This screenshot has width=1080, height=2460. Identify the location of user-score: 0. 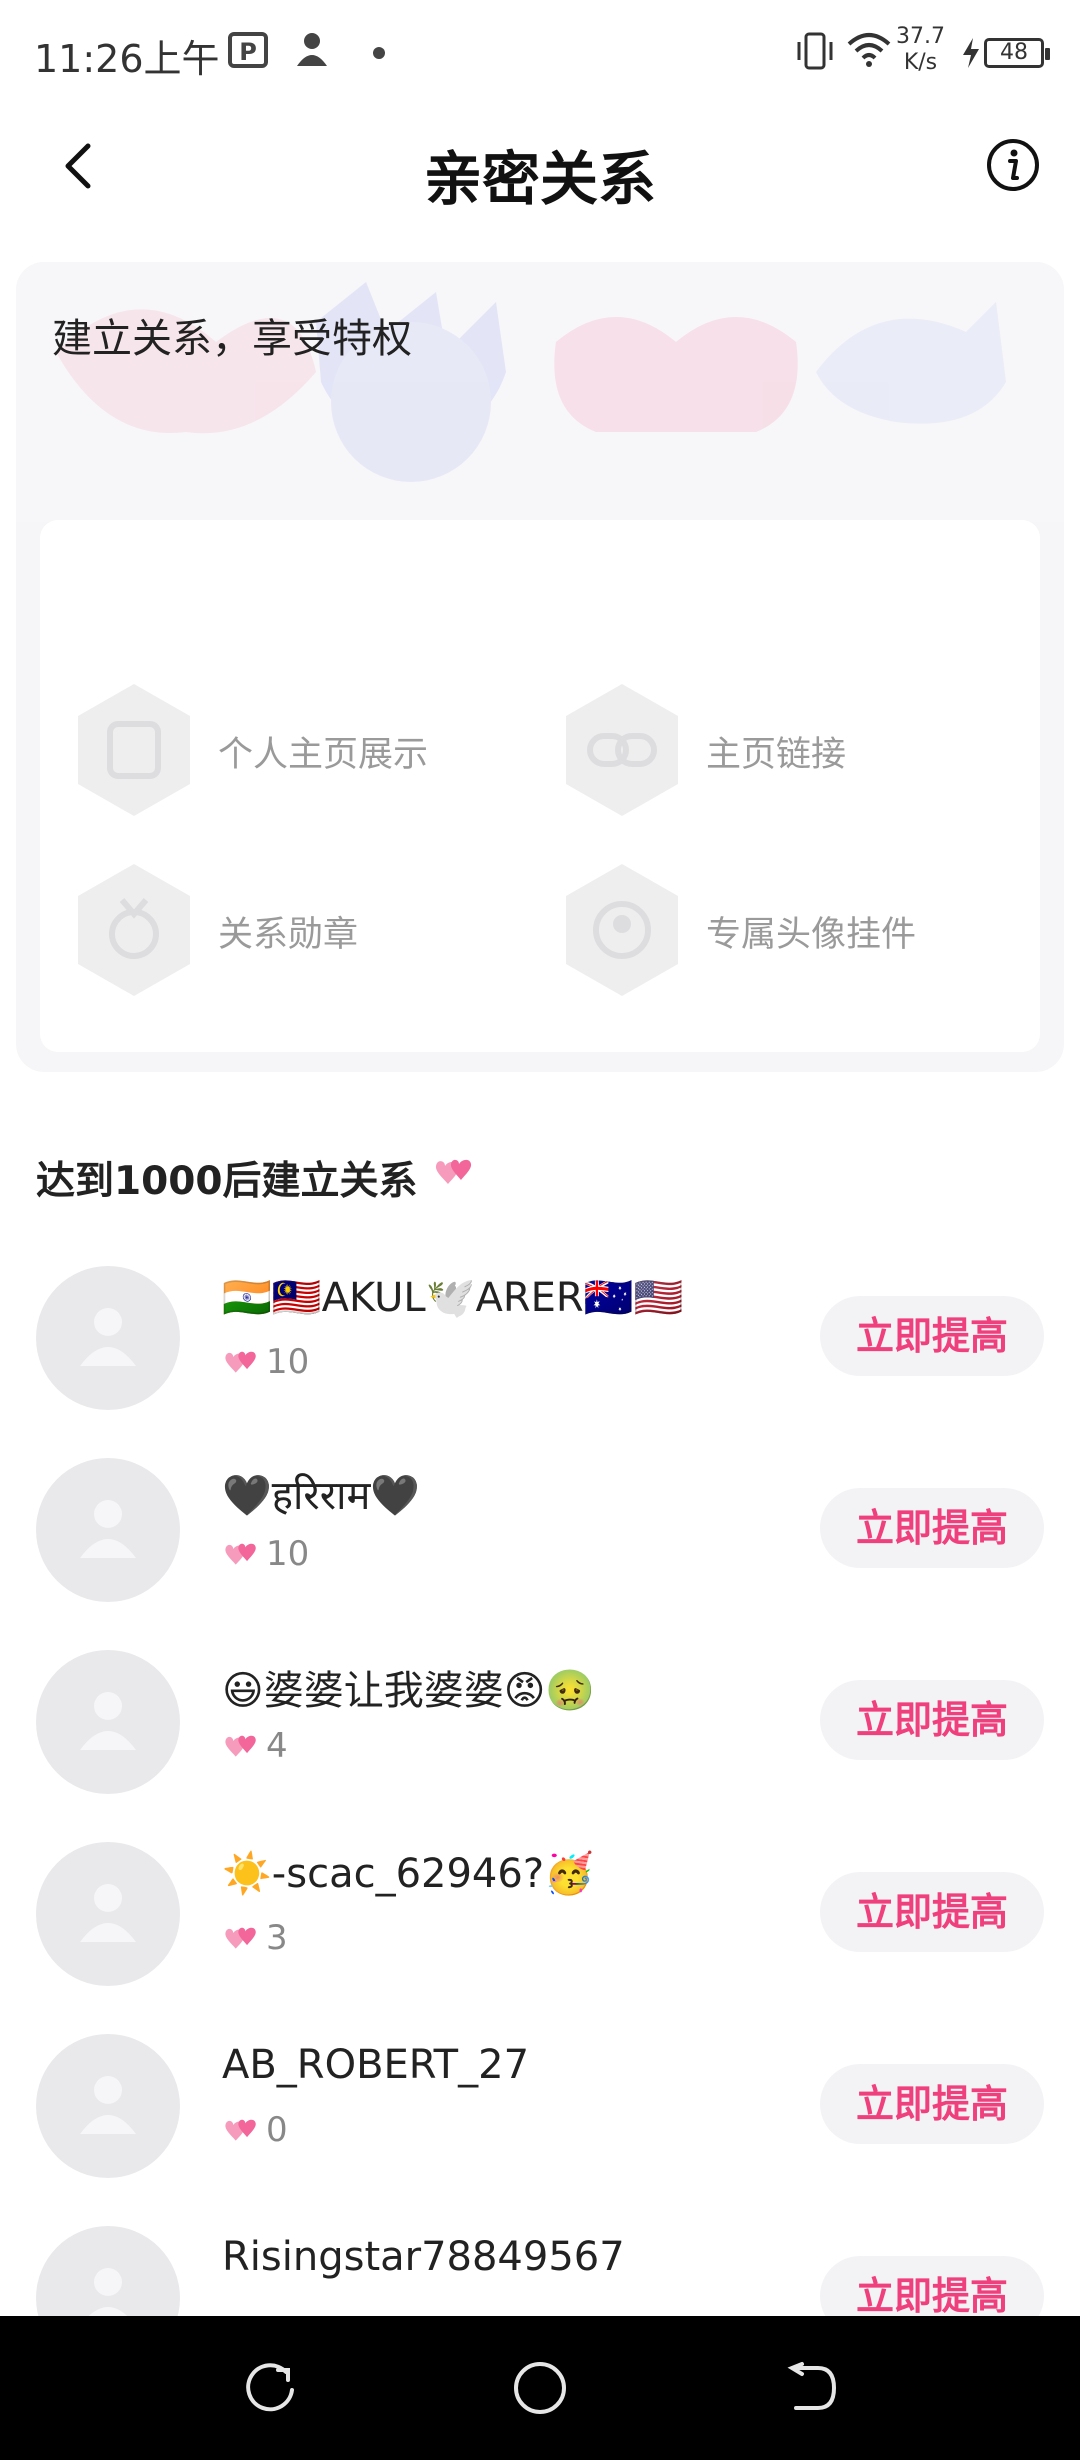
(255, 2130).